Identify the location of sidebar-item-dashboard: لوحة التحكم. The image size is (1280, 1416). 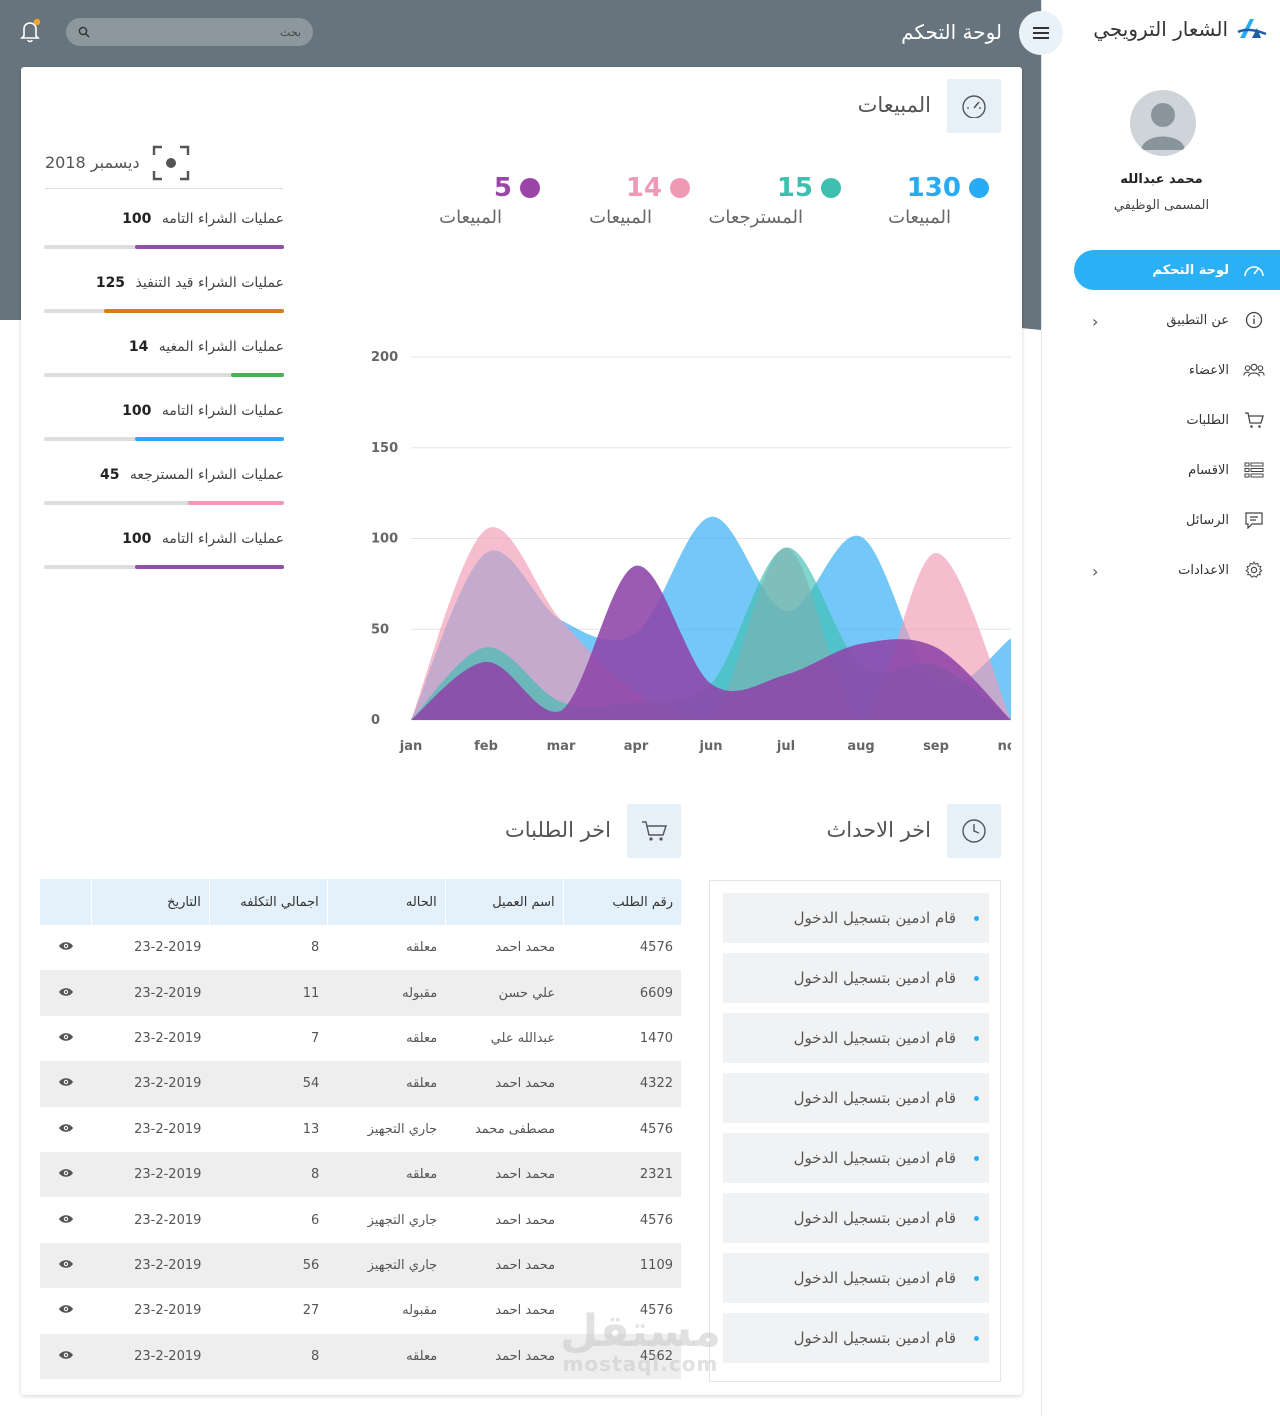
(1177, 270).